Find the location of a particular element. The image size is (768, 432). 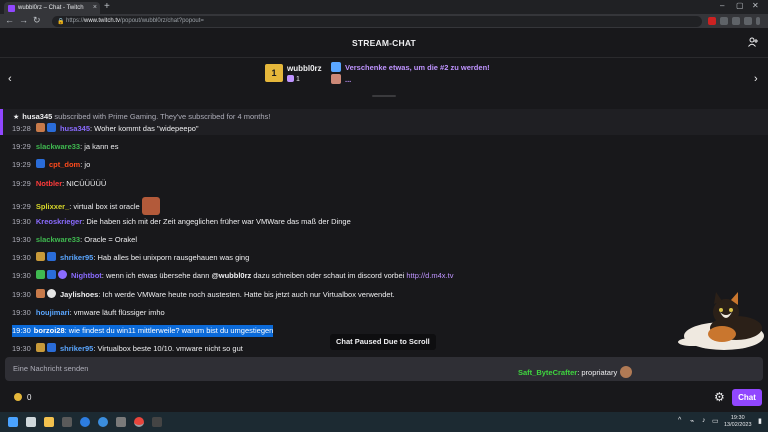

battery-icon: ▭ is located at coordinates (715, 421).